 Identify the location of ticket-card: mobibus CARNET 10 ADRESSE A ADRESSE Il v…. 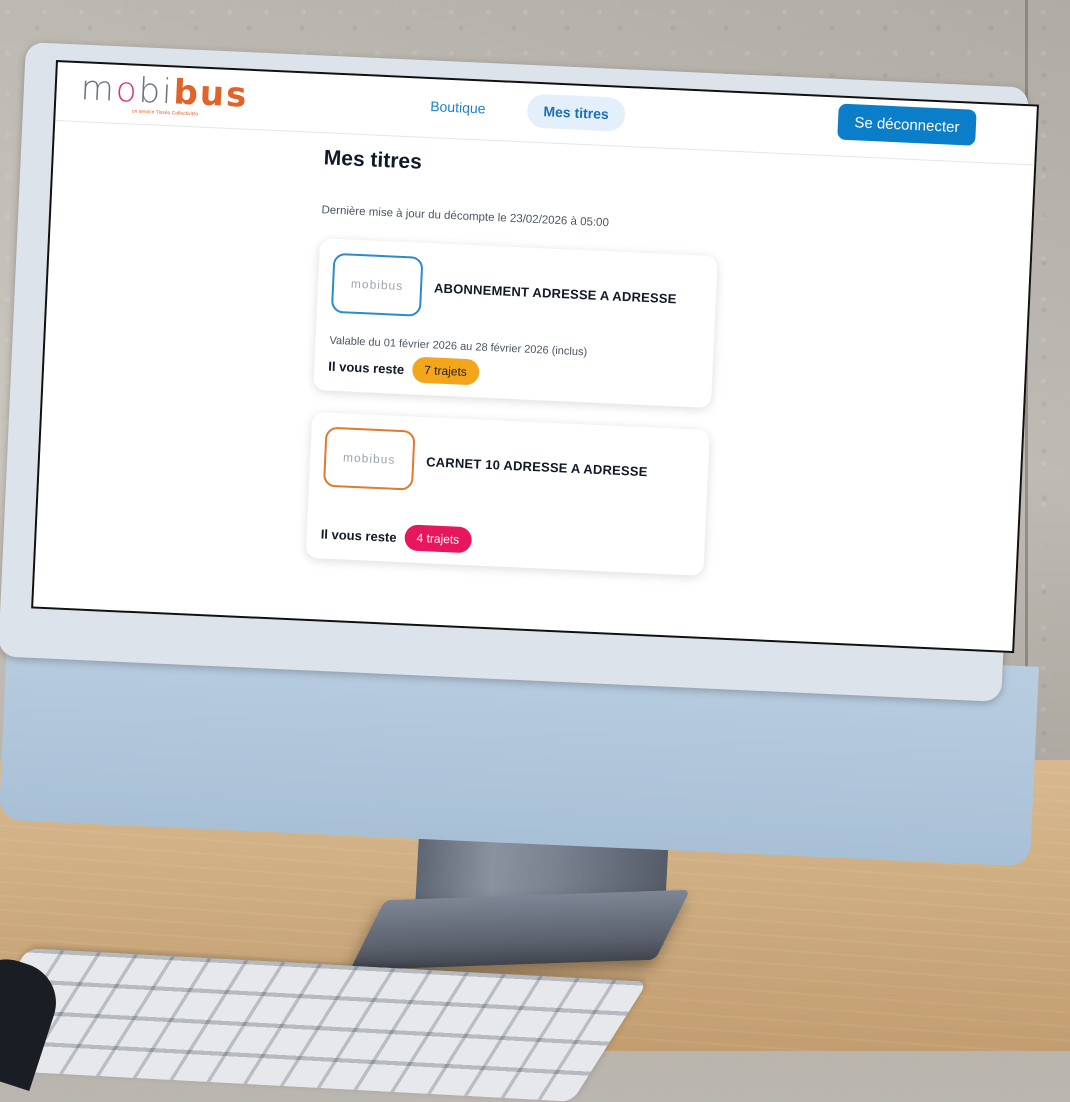
(507, 493).